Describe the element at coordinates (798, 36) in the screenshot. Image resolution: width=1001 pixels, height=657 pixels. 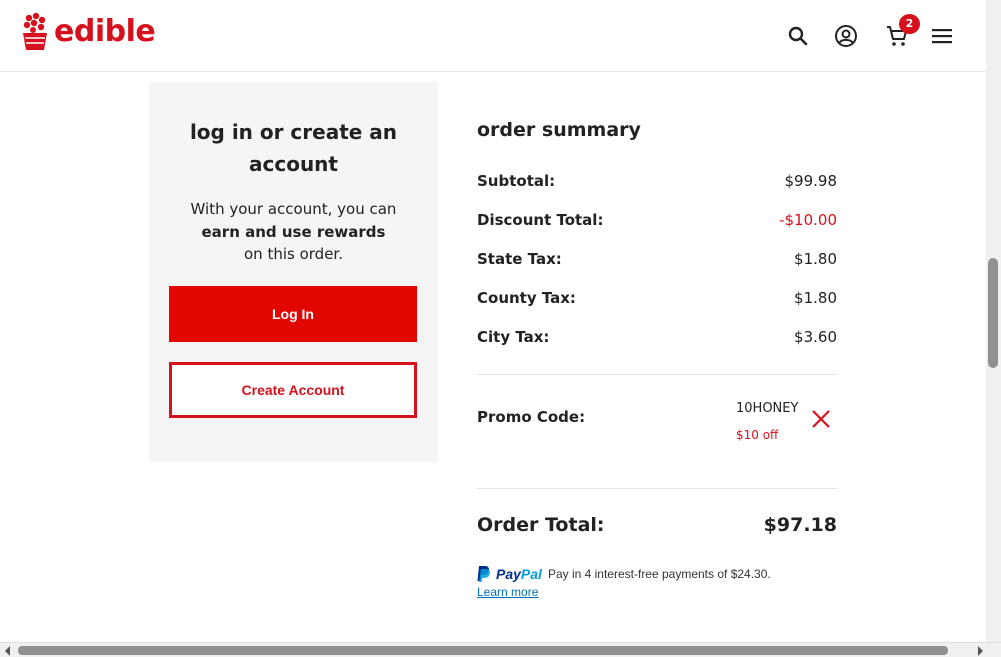
I see `search-icon` at that location.